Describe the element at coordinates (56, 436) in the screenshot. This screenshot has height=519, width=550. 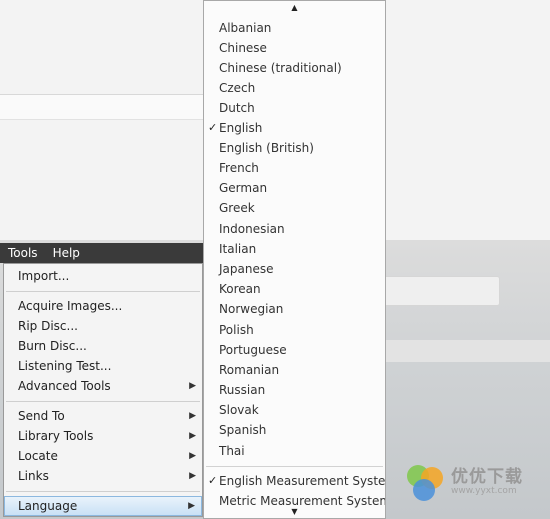
I see `menu-item-label: Library Tools` at that location.